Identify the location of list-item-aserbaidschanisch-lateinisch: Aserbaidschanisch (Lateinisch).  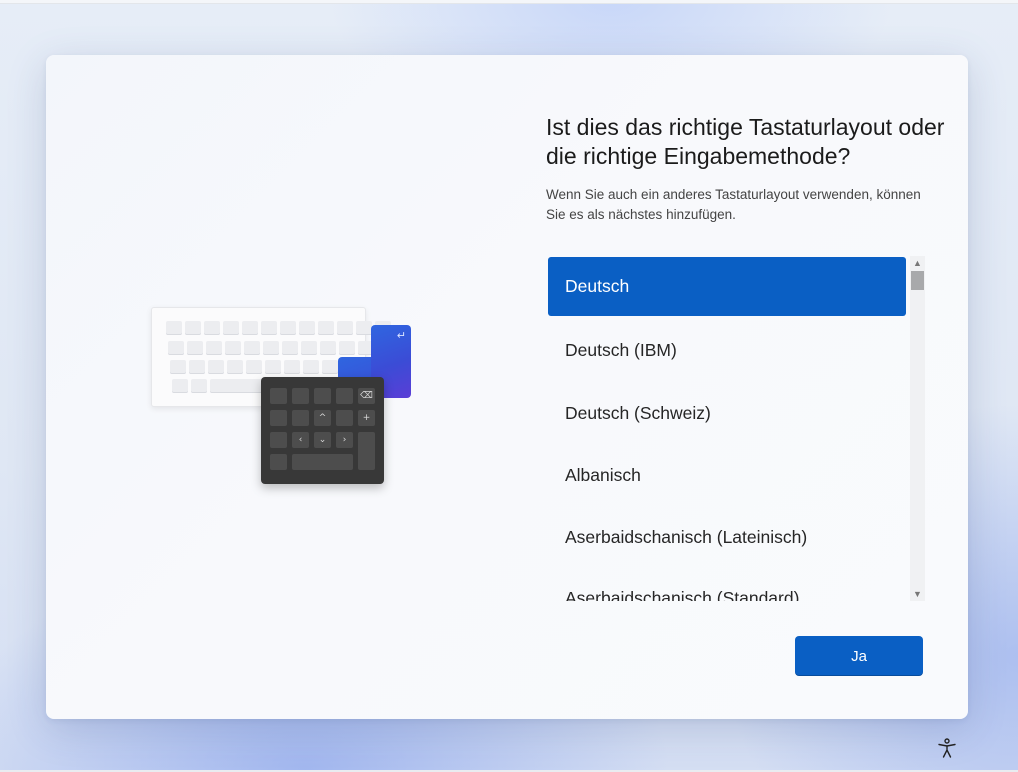
(727, 537).